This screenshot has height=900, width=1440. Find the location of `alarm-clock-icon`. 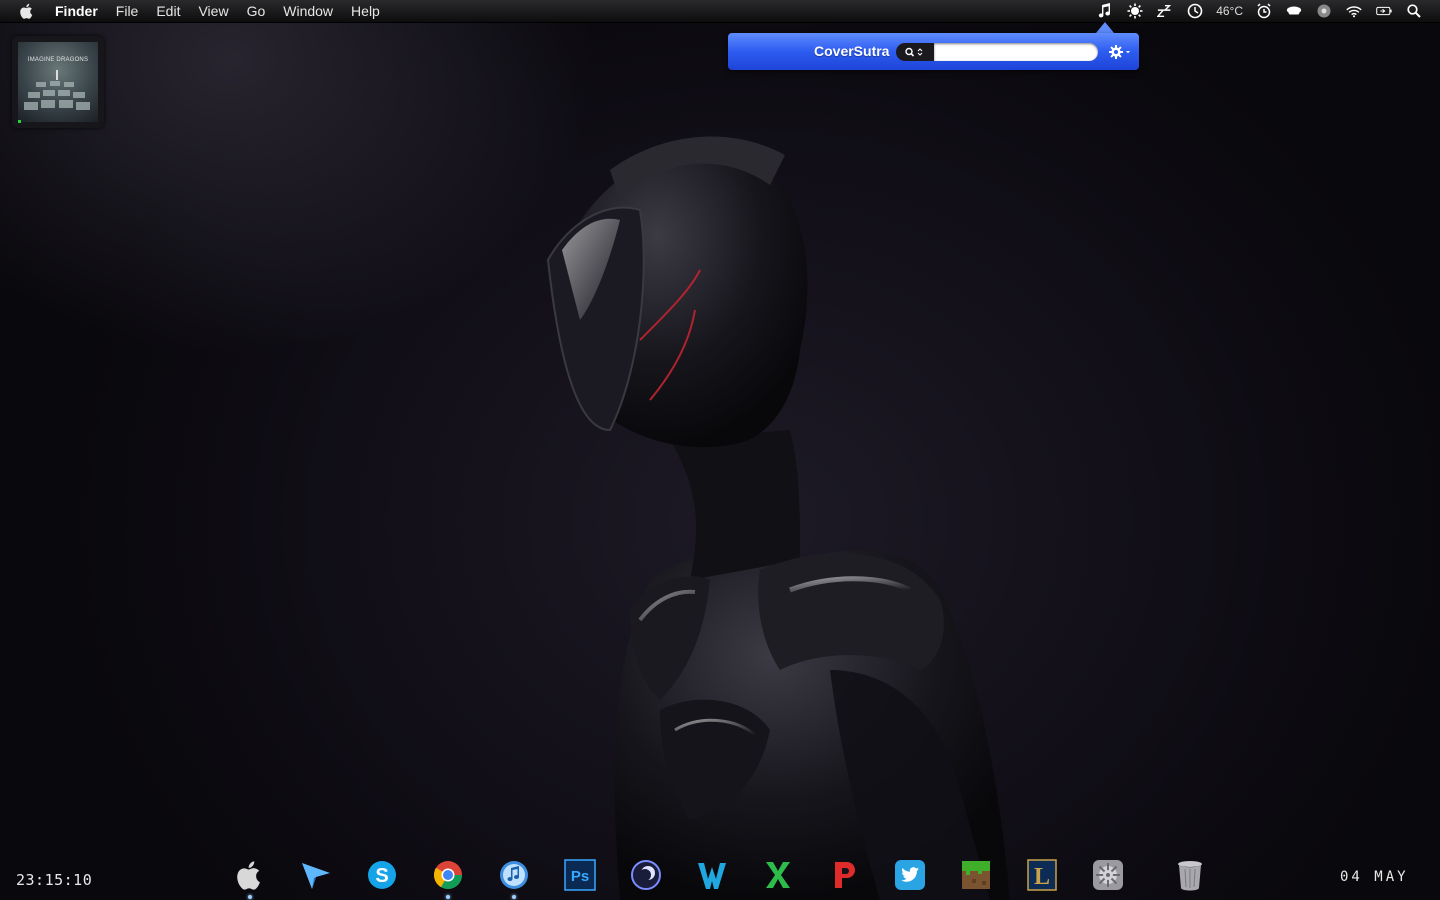

alarm-clock-icon is located at coordinates (1264, 11).